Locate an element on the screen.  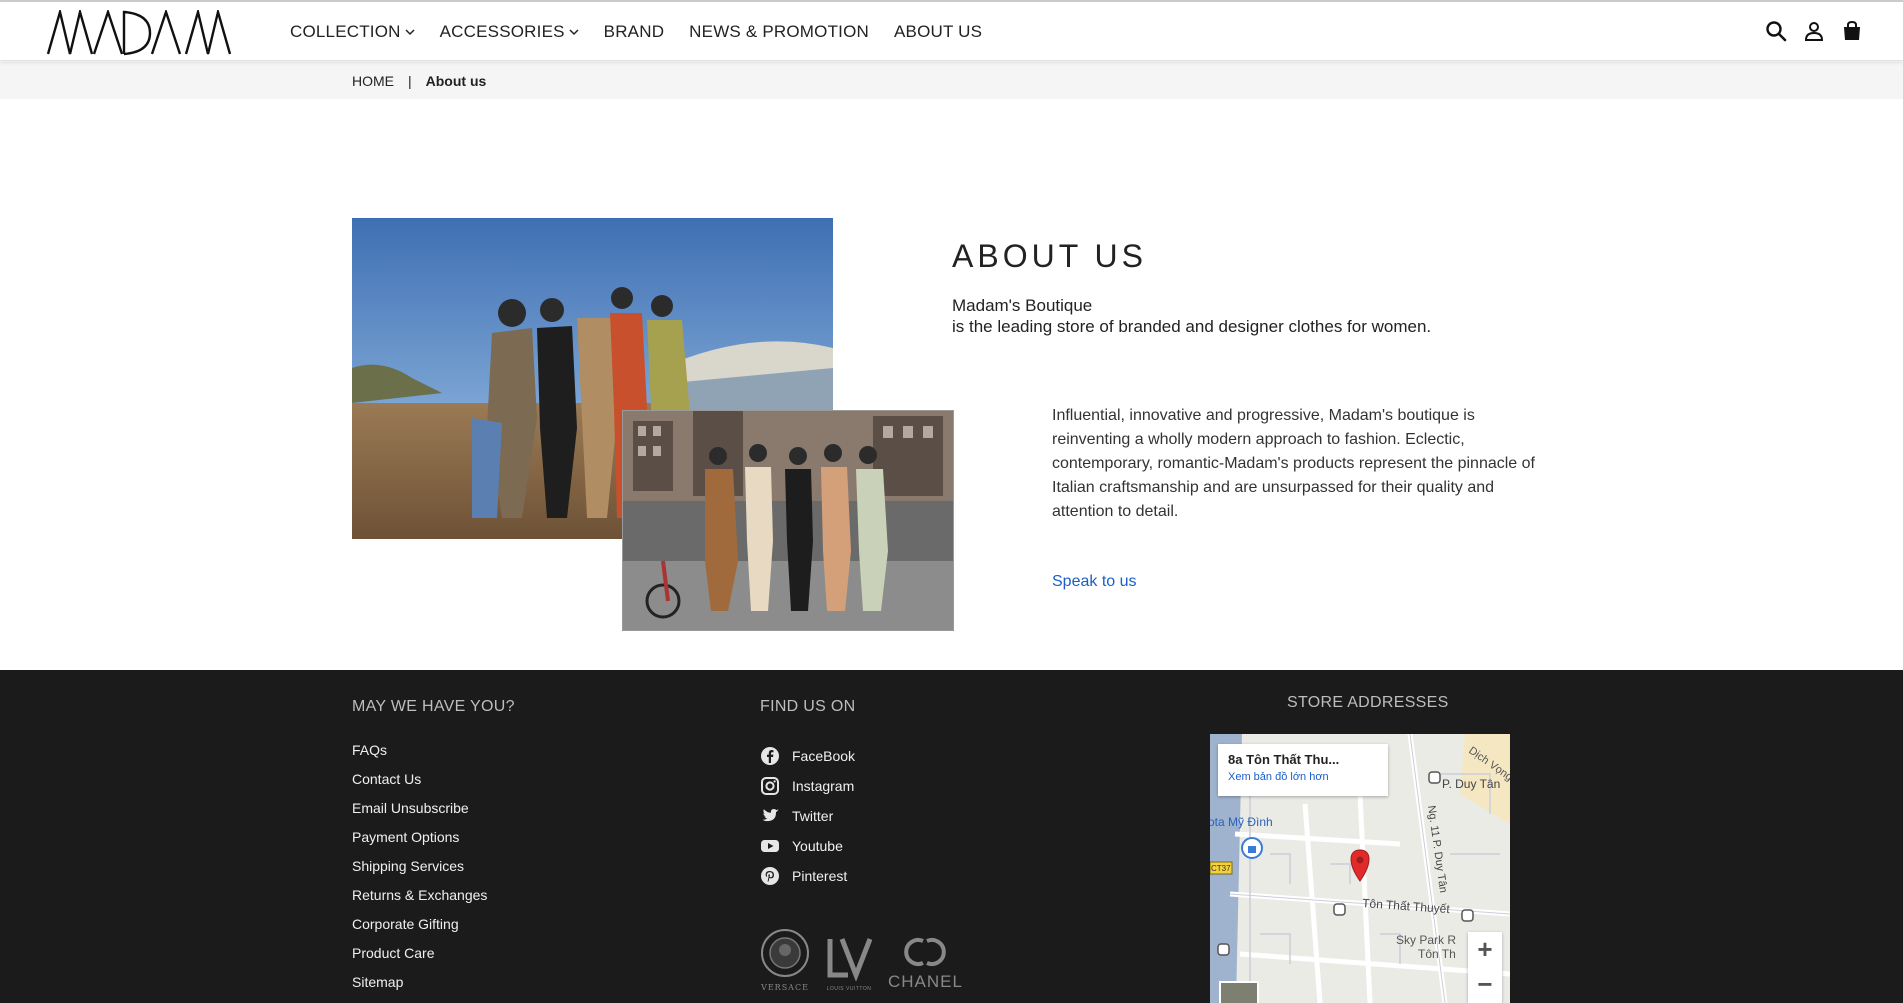
zoom-in-button: + is located at coordinates (1485, 949).